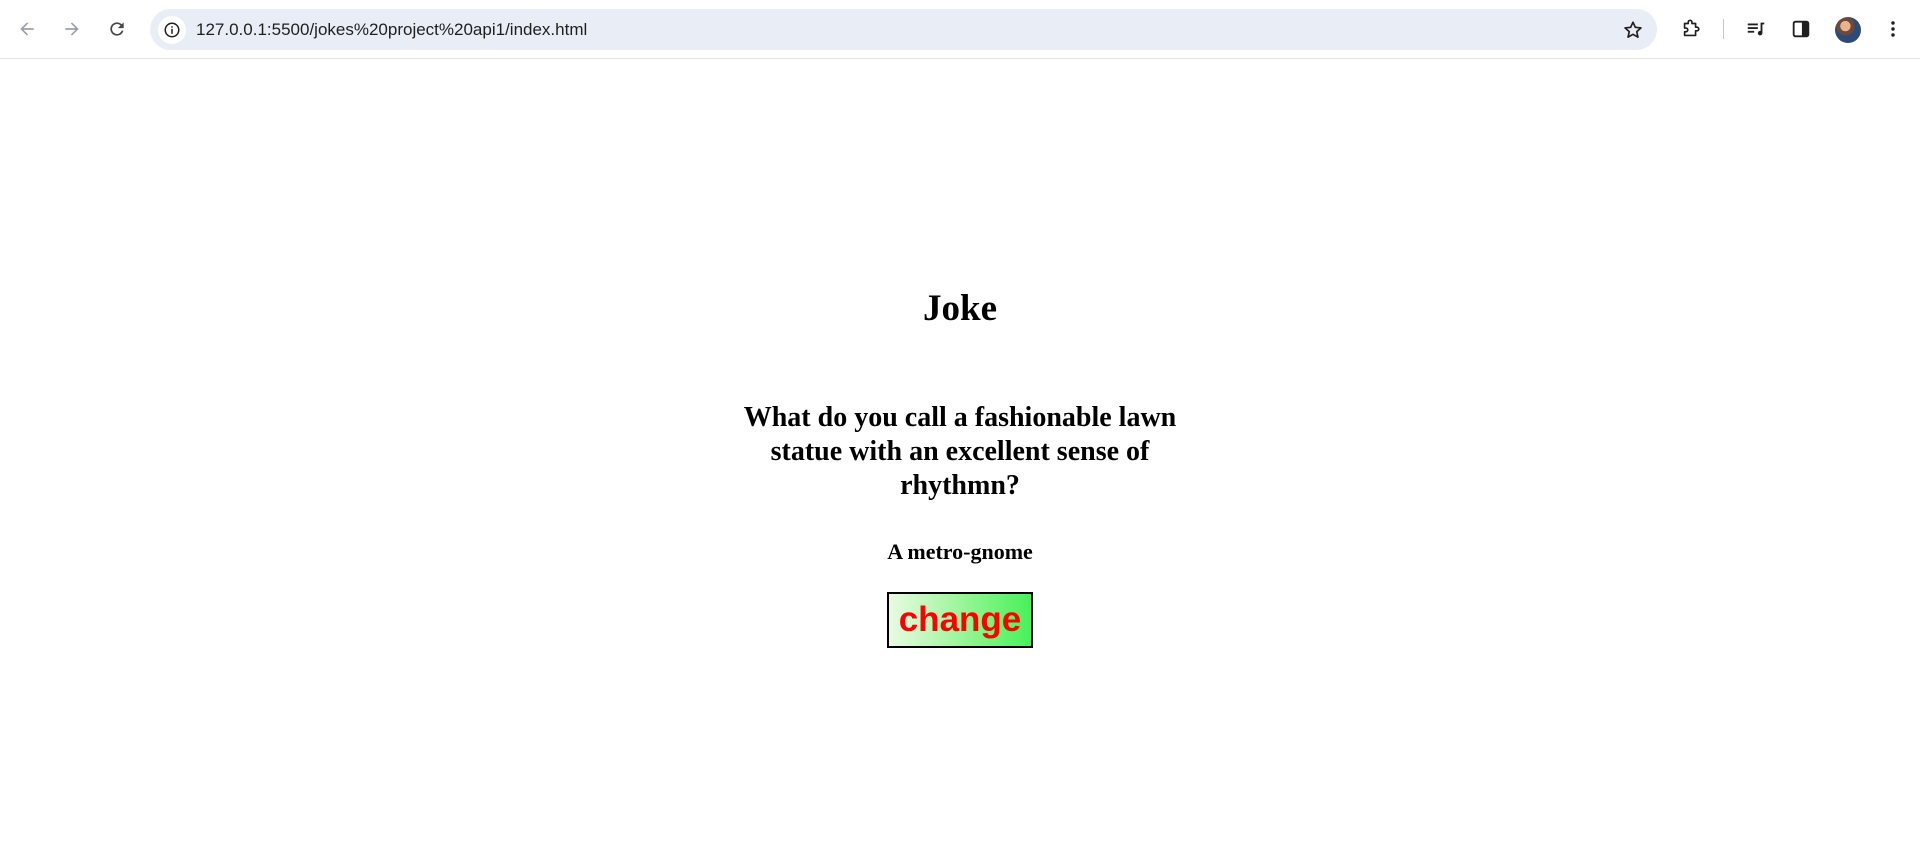  I want to click on toolbar-separator, so click(1723, 29).